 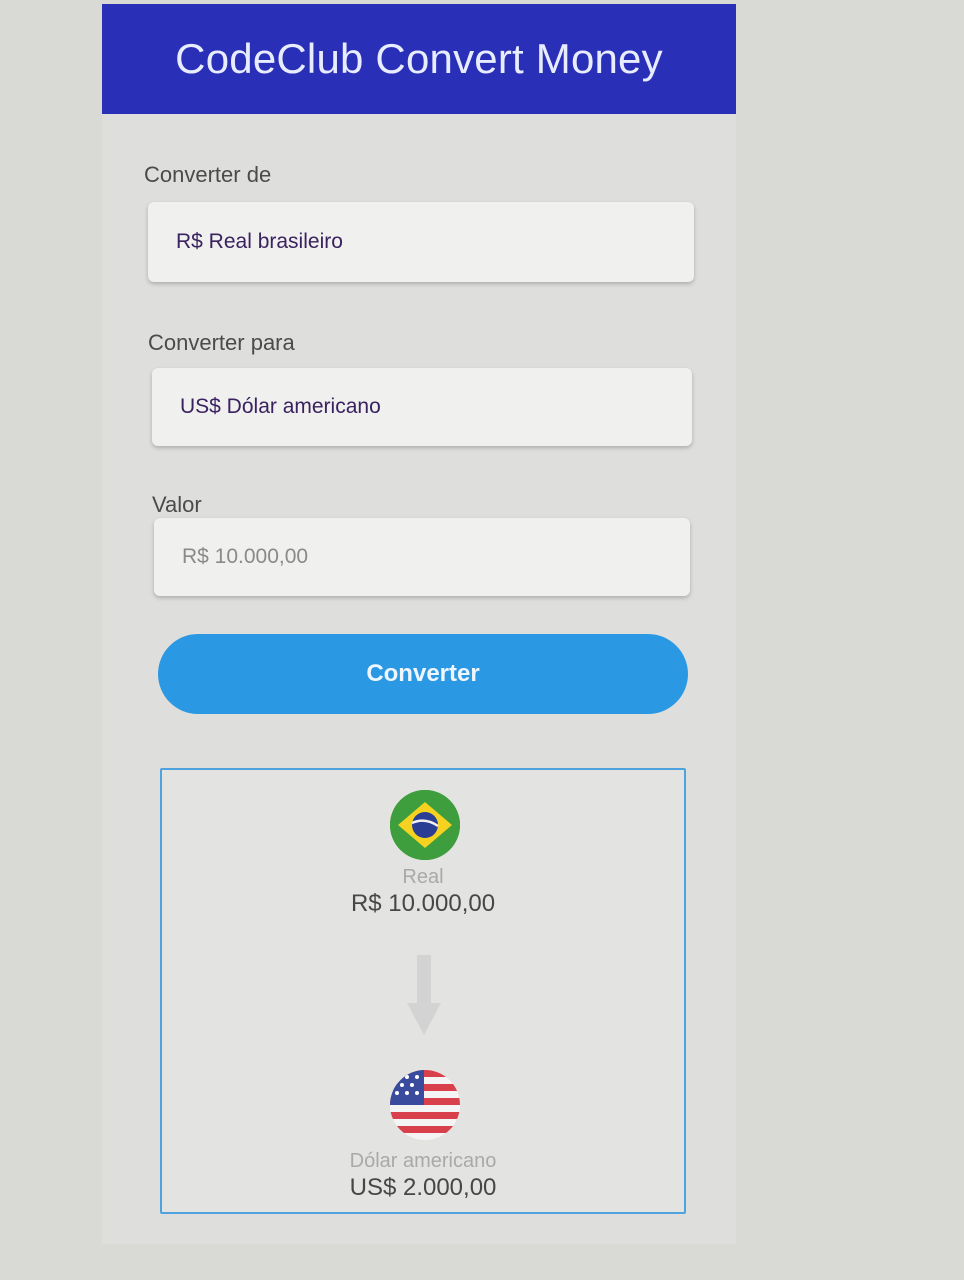 What do you see at coordinates (423, 1161) in the screenshot?
I see `to-currency-name: Dólar americano` at bounding box center [423, 1161].